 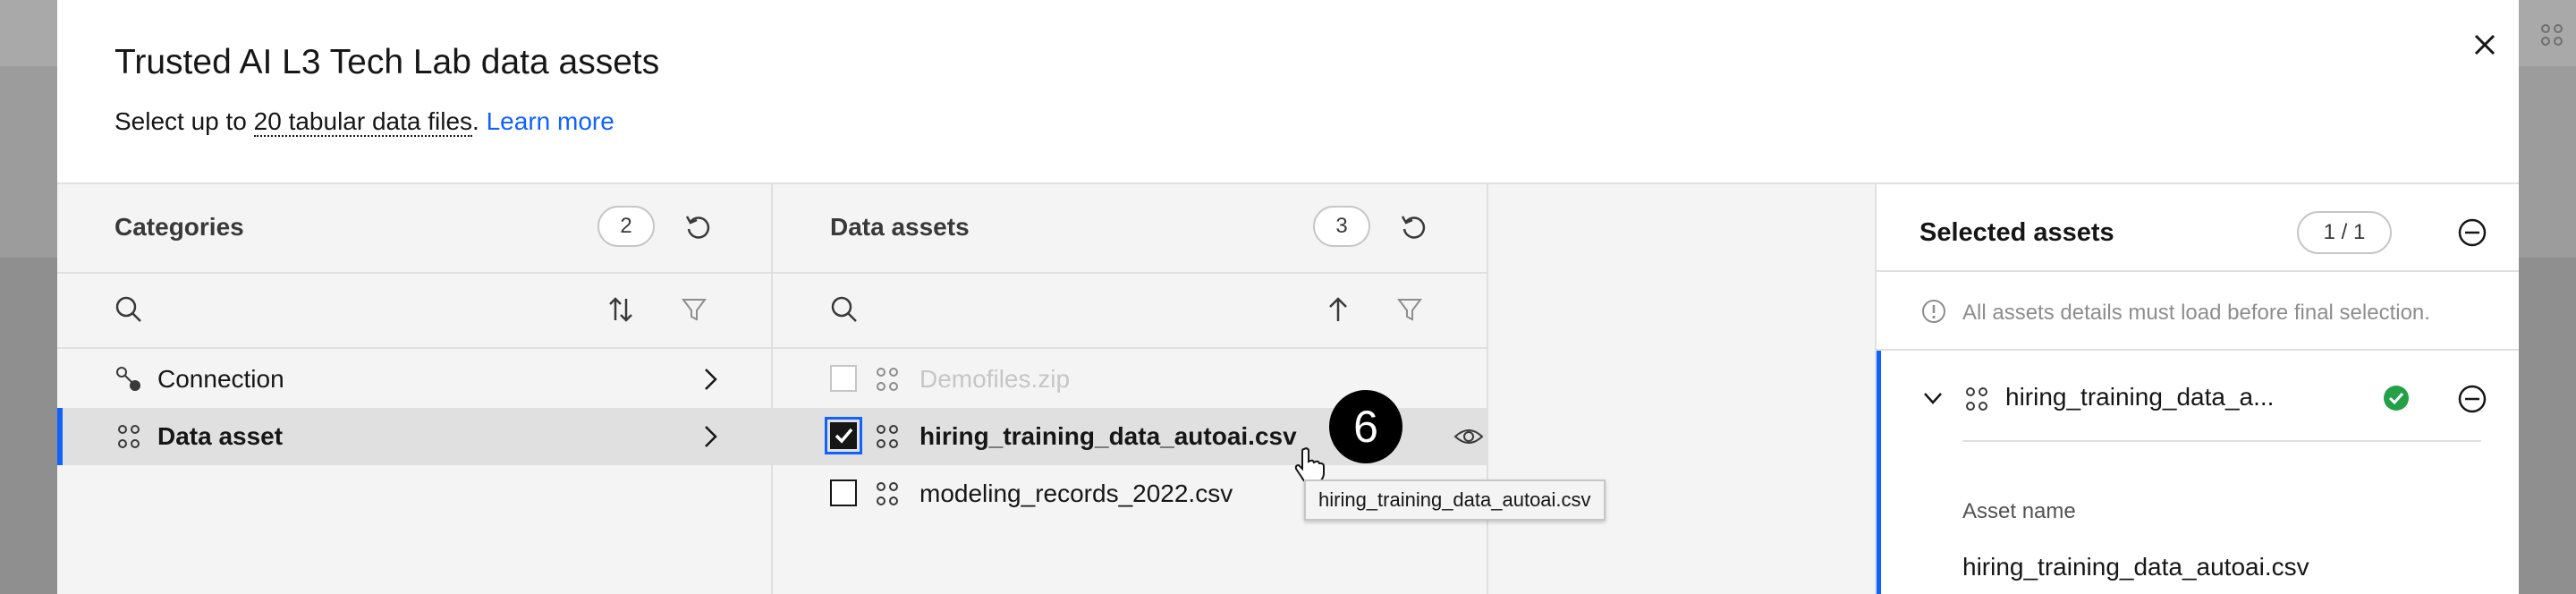 I want to click on eye-icon, so click(x=1468, y=436).